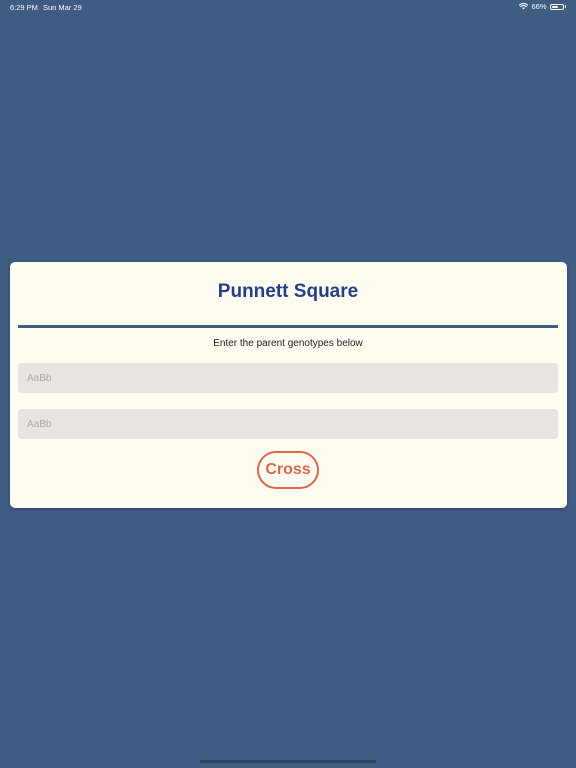 This screenshot has width=576, height=768. I want to click on home-indicator, so click(288, 761).